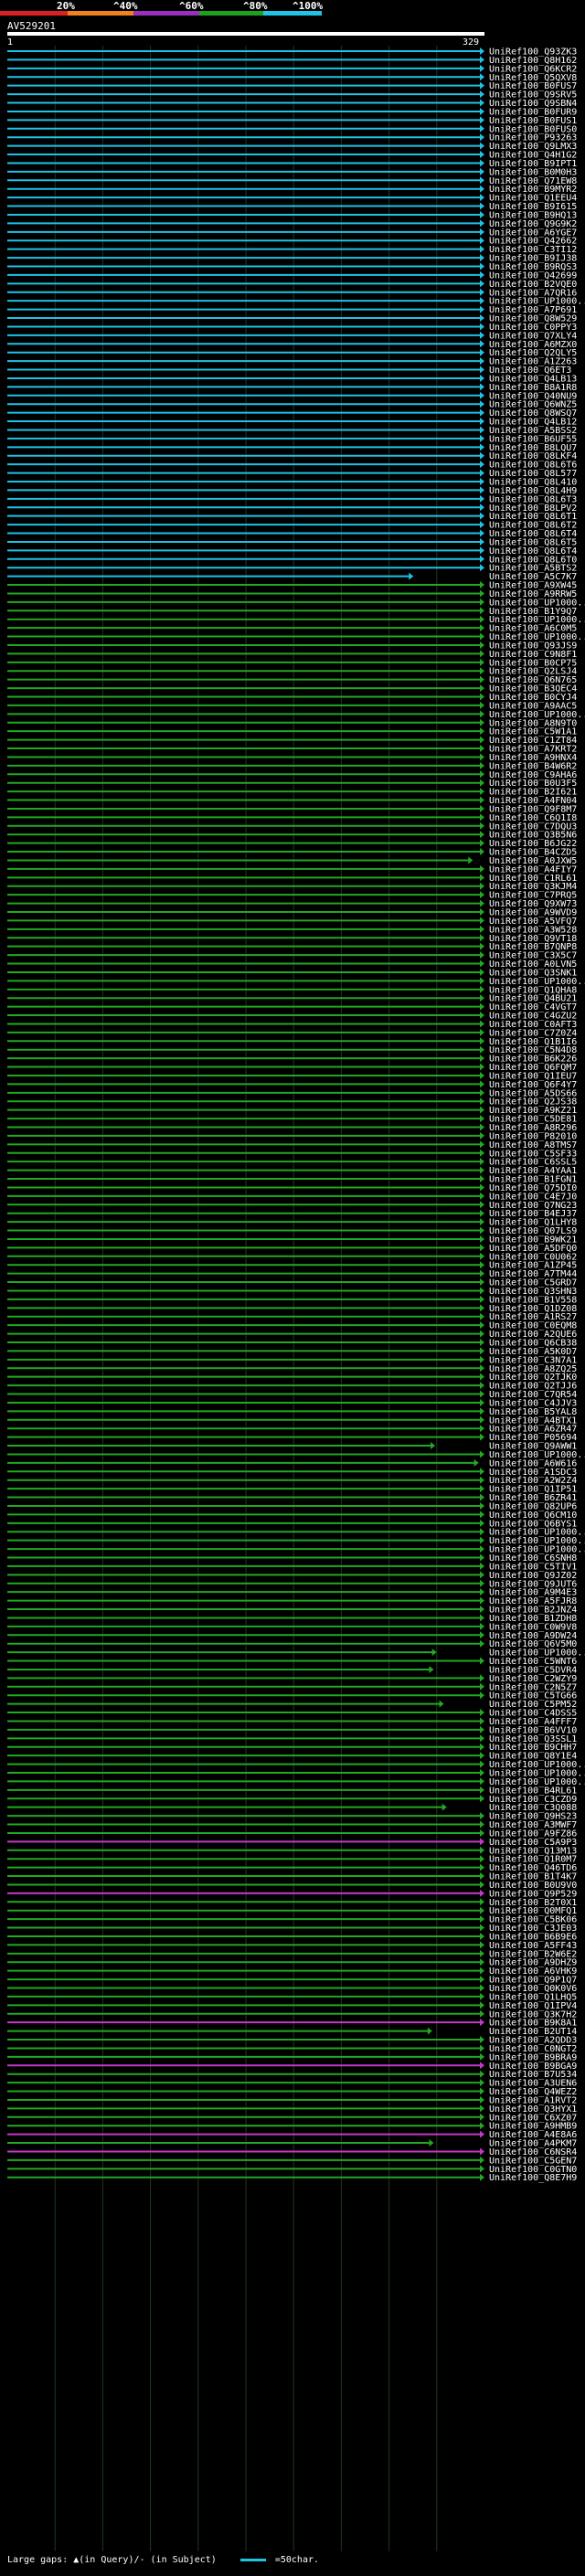 The height and width of the screenshot is (2576, 585). I want to click on hit-label: UniRef100_Q8E7H9, so click(533, 2178).